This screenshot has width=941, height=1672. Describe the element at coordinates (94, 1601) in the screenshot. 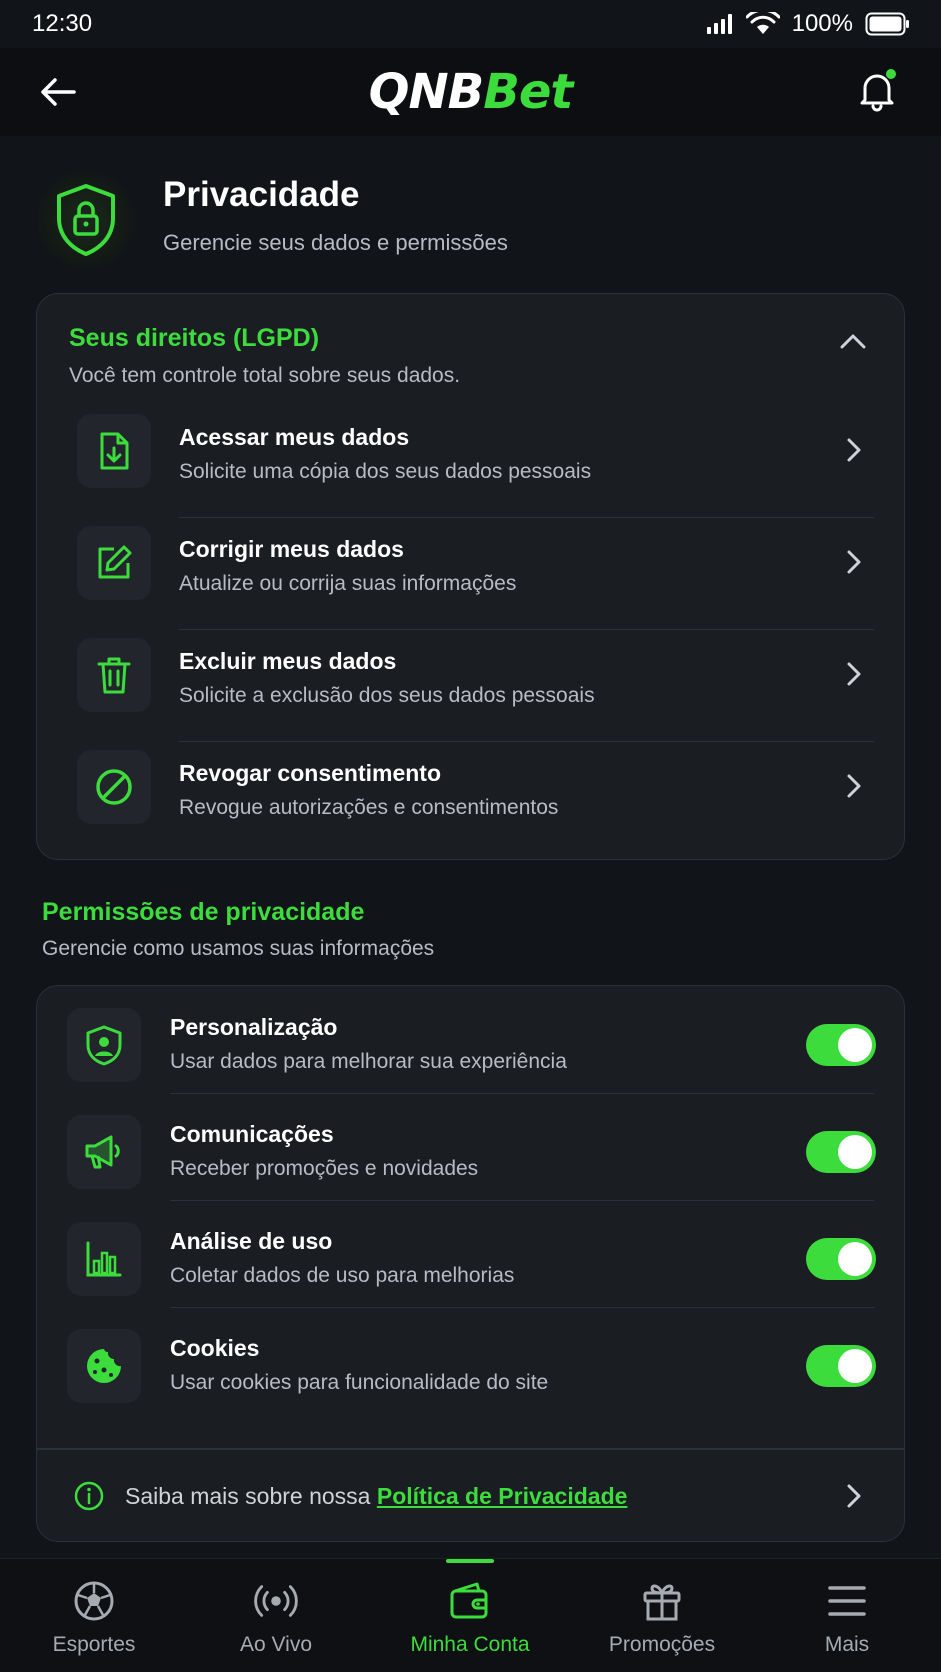

I see `soccer-ball-icon` at that location.